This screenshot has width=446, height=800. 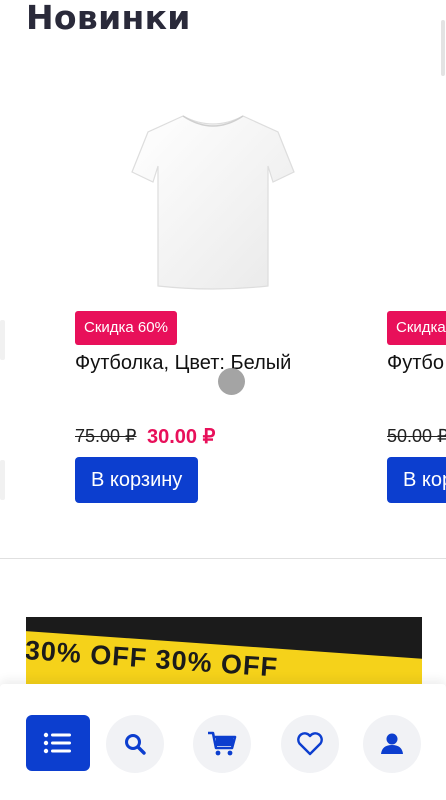 What do you see at coordinates (231, 381) in the screenshot?
I see `touch-indicator` at bounding box center [231, 381].